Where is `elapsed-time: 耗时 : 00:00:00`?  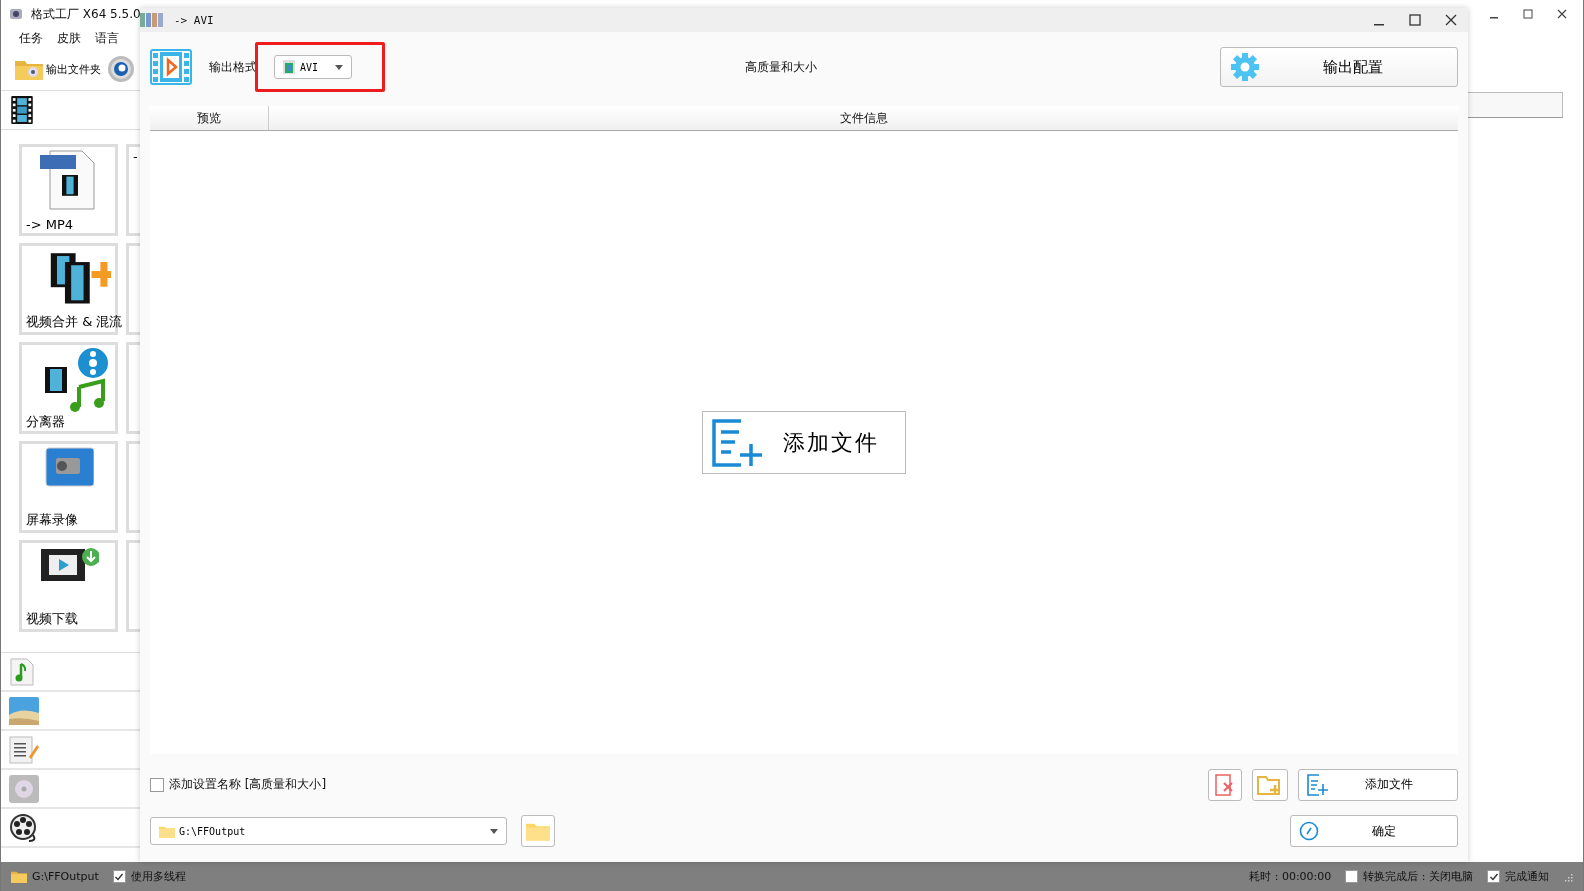
elapsed-time: 耗时 : 00:00:00 is located at coordinates (1290, 876).